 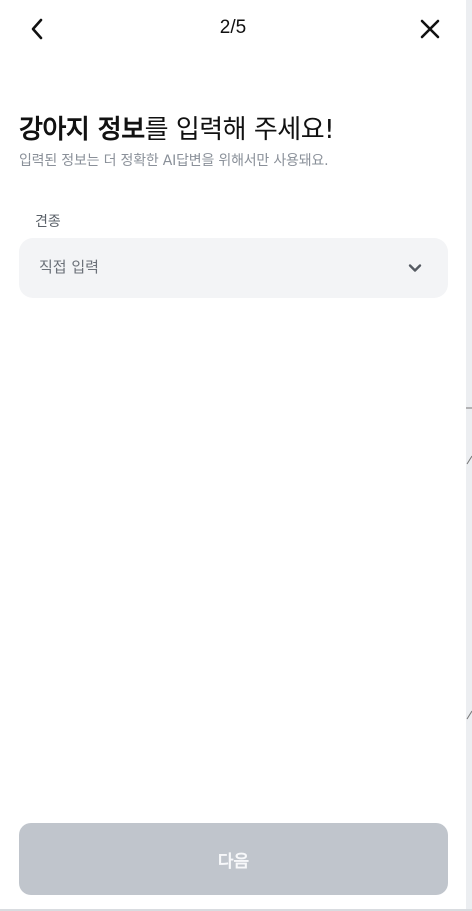 What do you see at coordinates (415, 268) in the screenshot?
I see `chevron-down-icon` at bounding box center [415, 268].